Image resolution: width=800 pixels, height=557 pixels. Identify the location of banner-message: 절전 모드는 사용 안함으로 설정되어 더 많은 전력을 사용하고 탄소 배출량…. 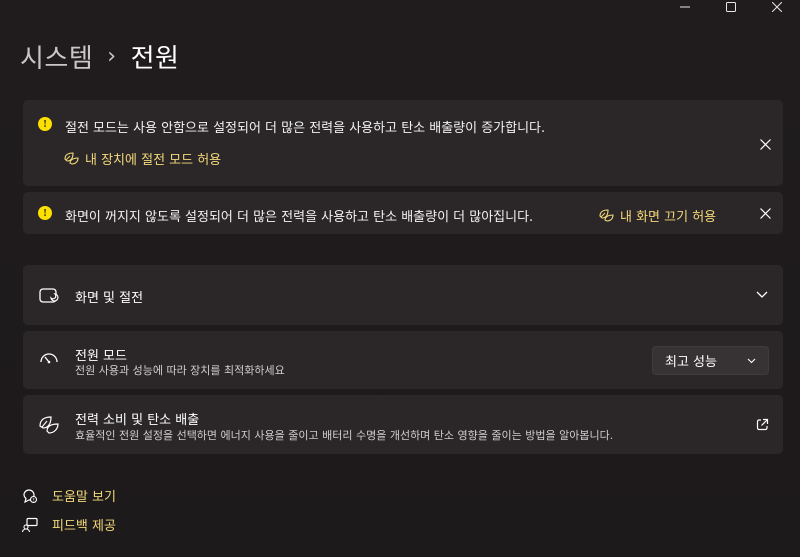
(305, 128).